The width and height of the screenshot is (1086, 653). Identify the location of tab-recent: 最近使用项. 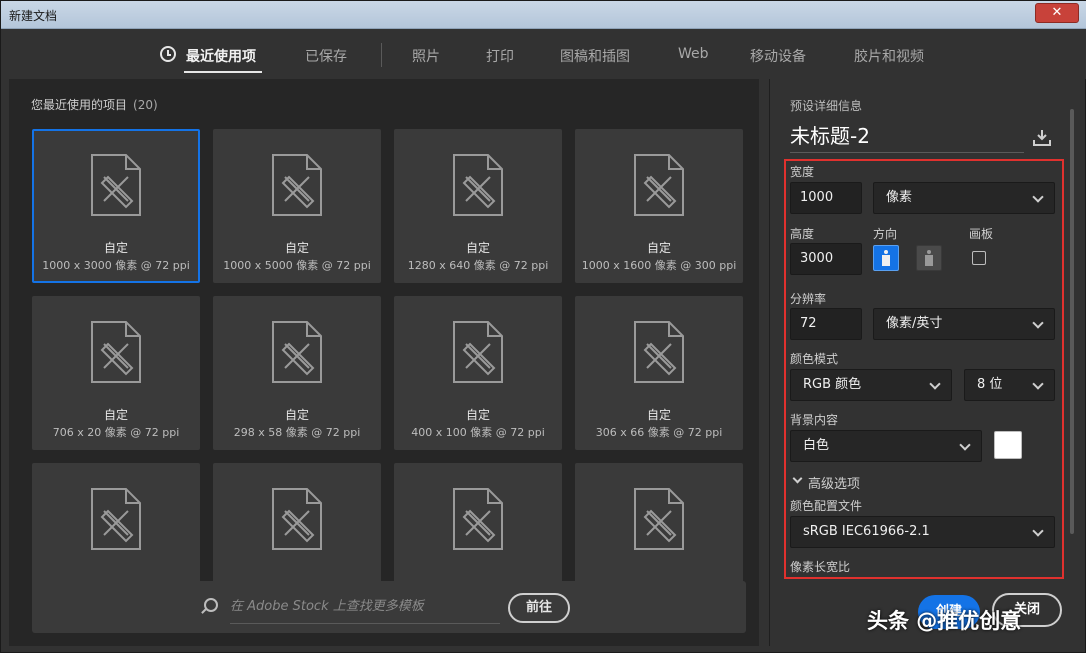
(221, 56).